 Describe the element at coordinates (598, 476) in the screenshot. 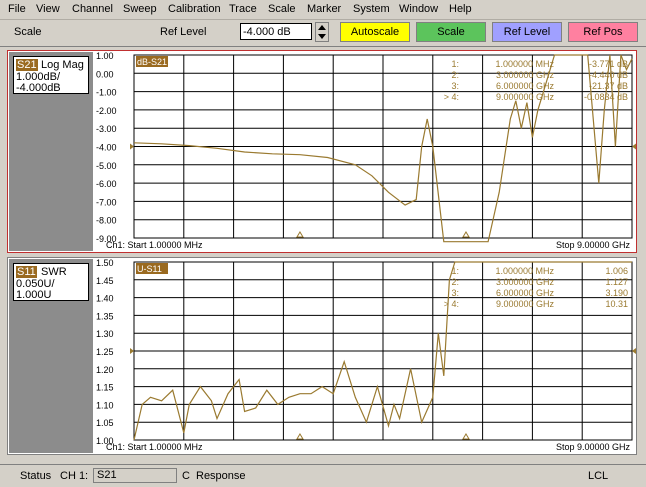

I see `status-lcl: LCL` at that location.